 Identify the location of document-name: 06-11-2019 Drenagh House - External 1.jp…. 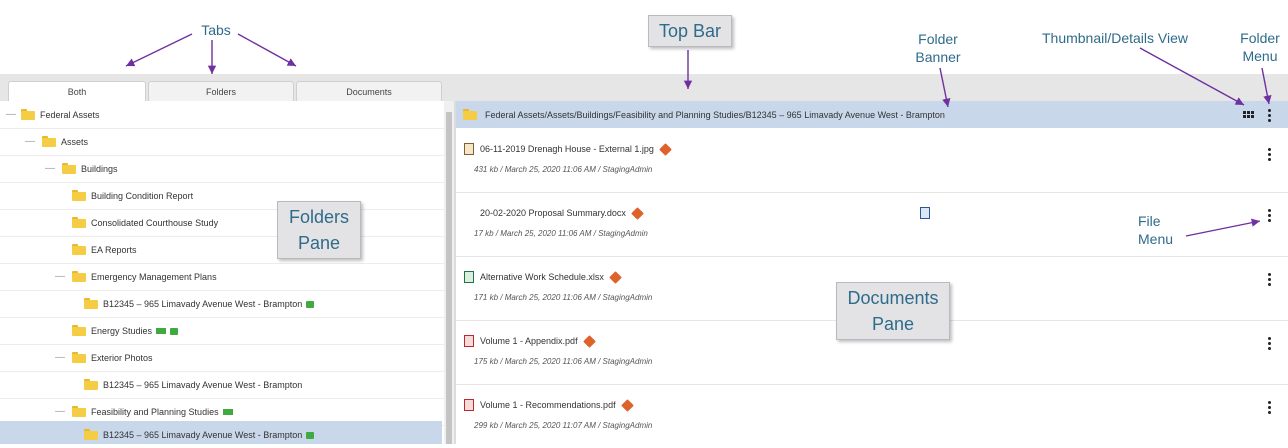
(567, 149).